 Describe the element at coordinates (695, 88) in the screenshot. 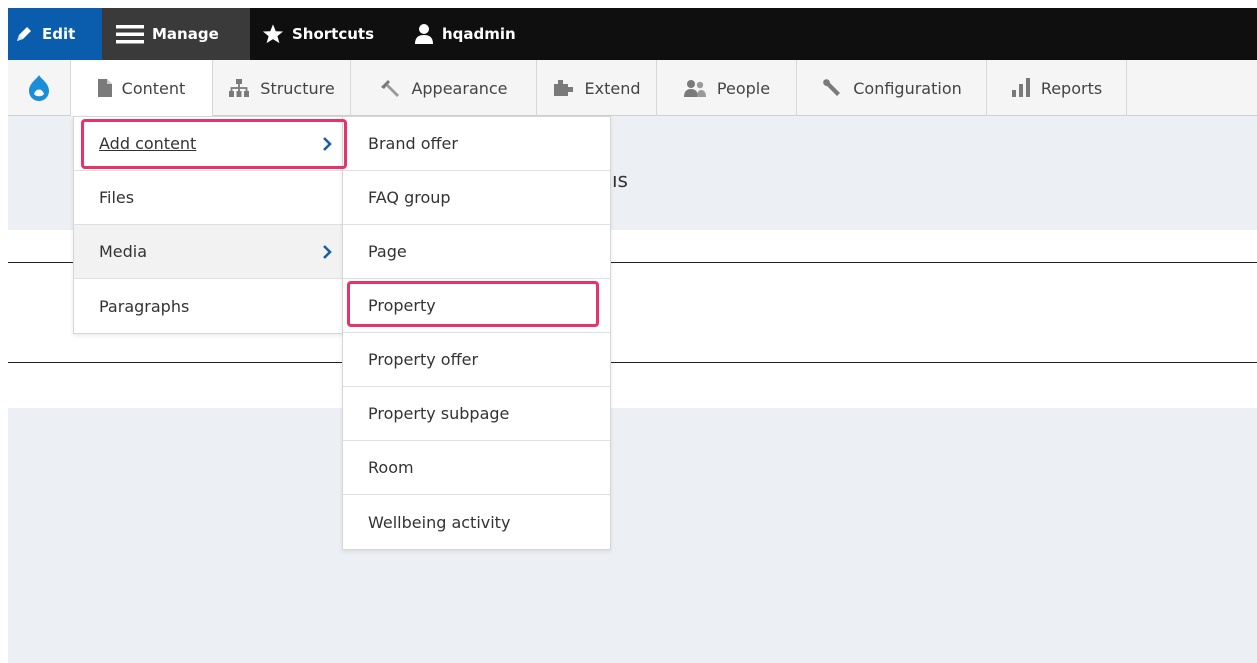

I see `people-icon` at that location.